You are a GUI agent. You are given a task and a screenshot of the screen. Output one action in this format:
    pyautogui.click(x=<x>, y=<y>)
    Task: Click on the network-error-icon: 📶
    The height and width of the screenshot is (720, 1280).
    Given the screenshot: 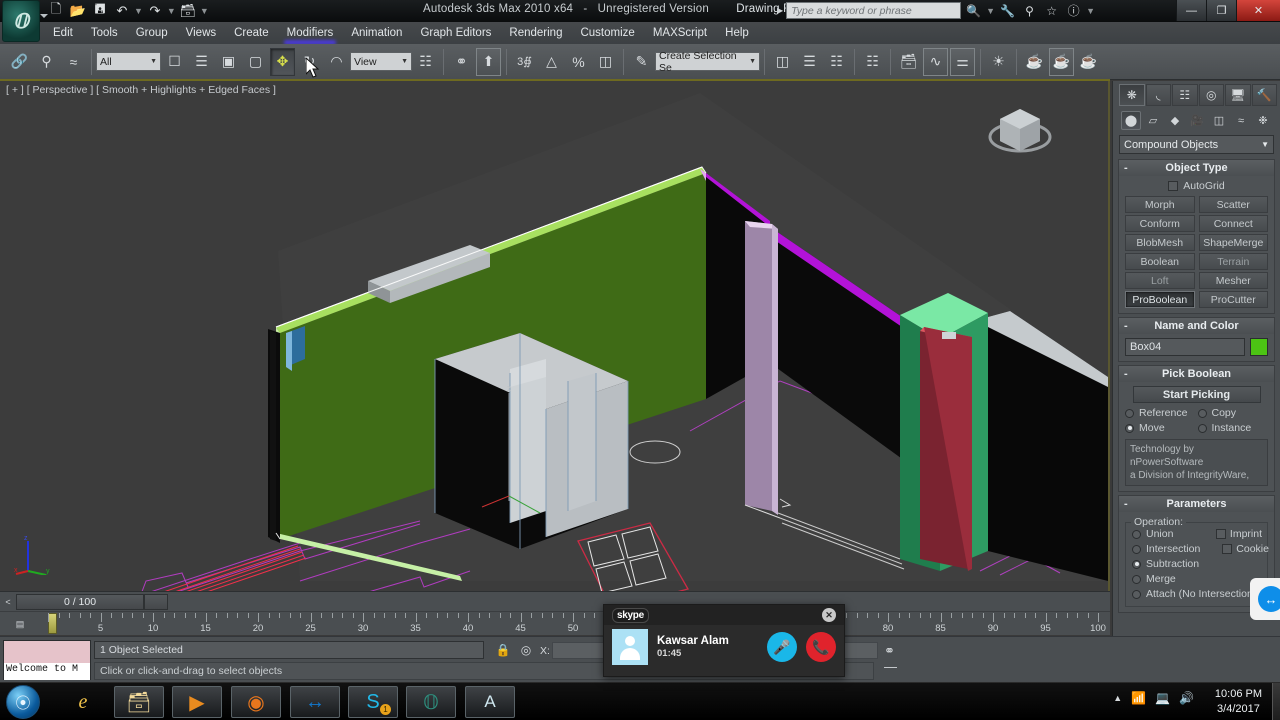 What is the action you would take?
    pyautogui.click(x=1138, y=698)
    